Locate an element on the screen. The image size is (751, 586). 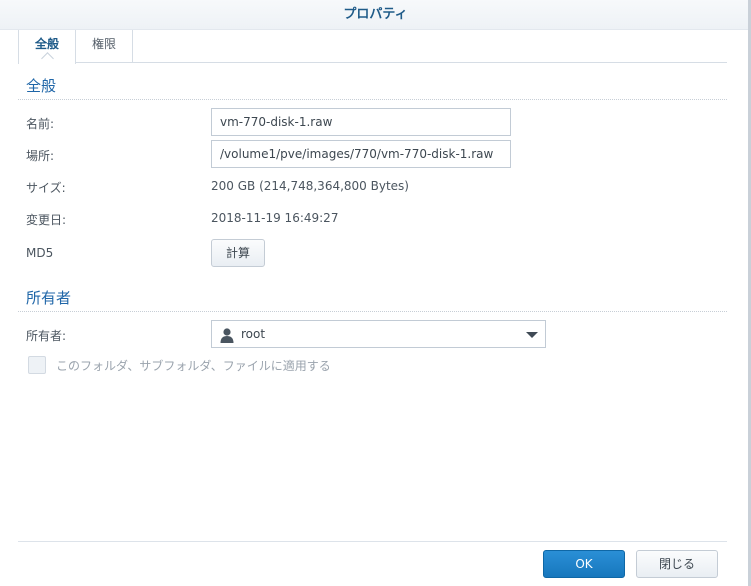
md5-label: MD5 is located at coordinates (40, 253).